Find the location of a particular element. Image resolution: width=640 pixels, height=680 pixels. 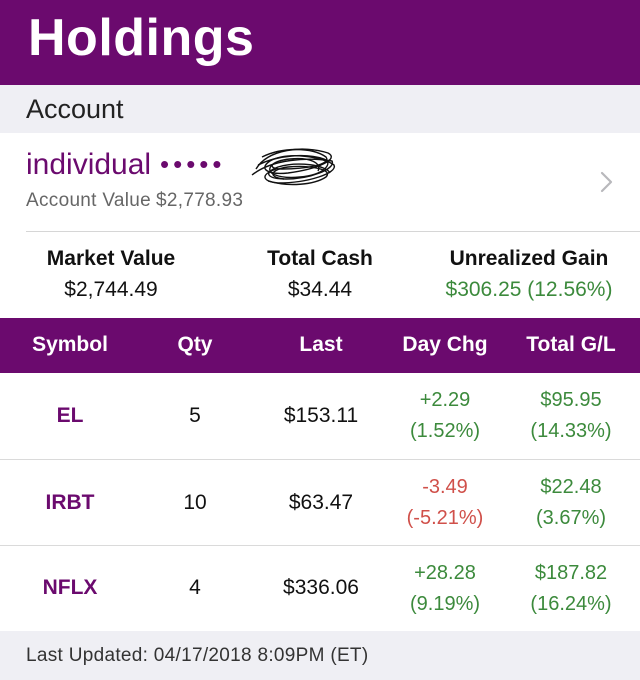

chevron-right-icon is located at coordinates (606, 182).